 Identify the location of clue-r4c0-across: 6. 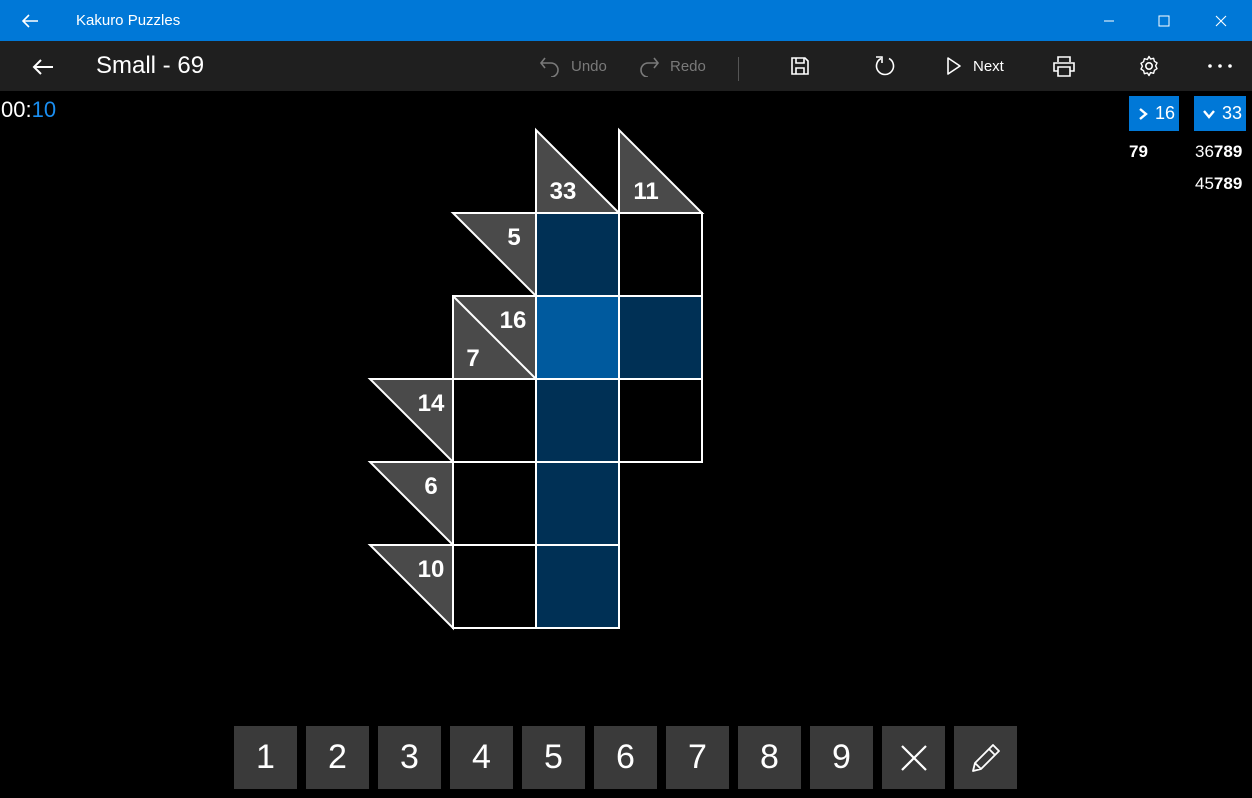
(430, 486).